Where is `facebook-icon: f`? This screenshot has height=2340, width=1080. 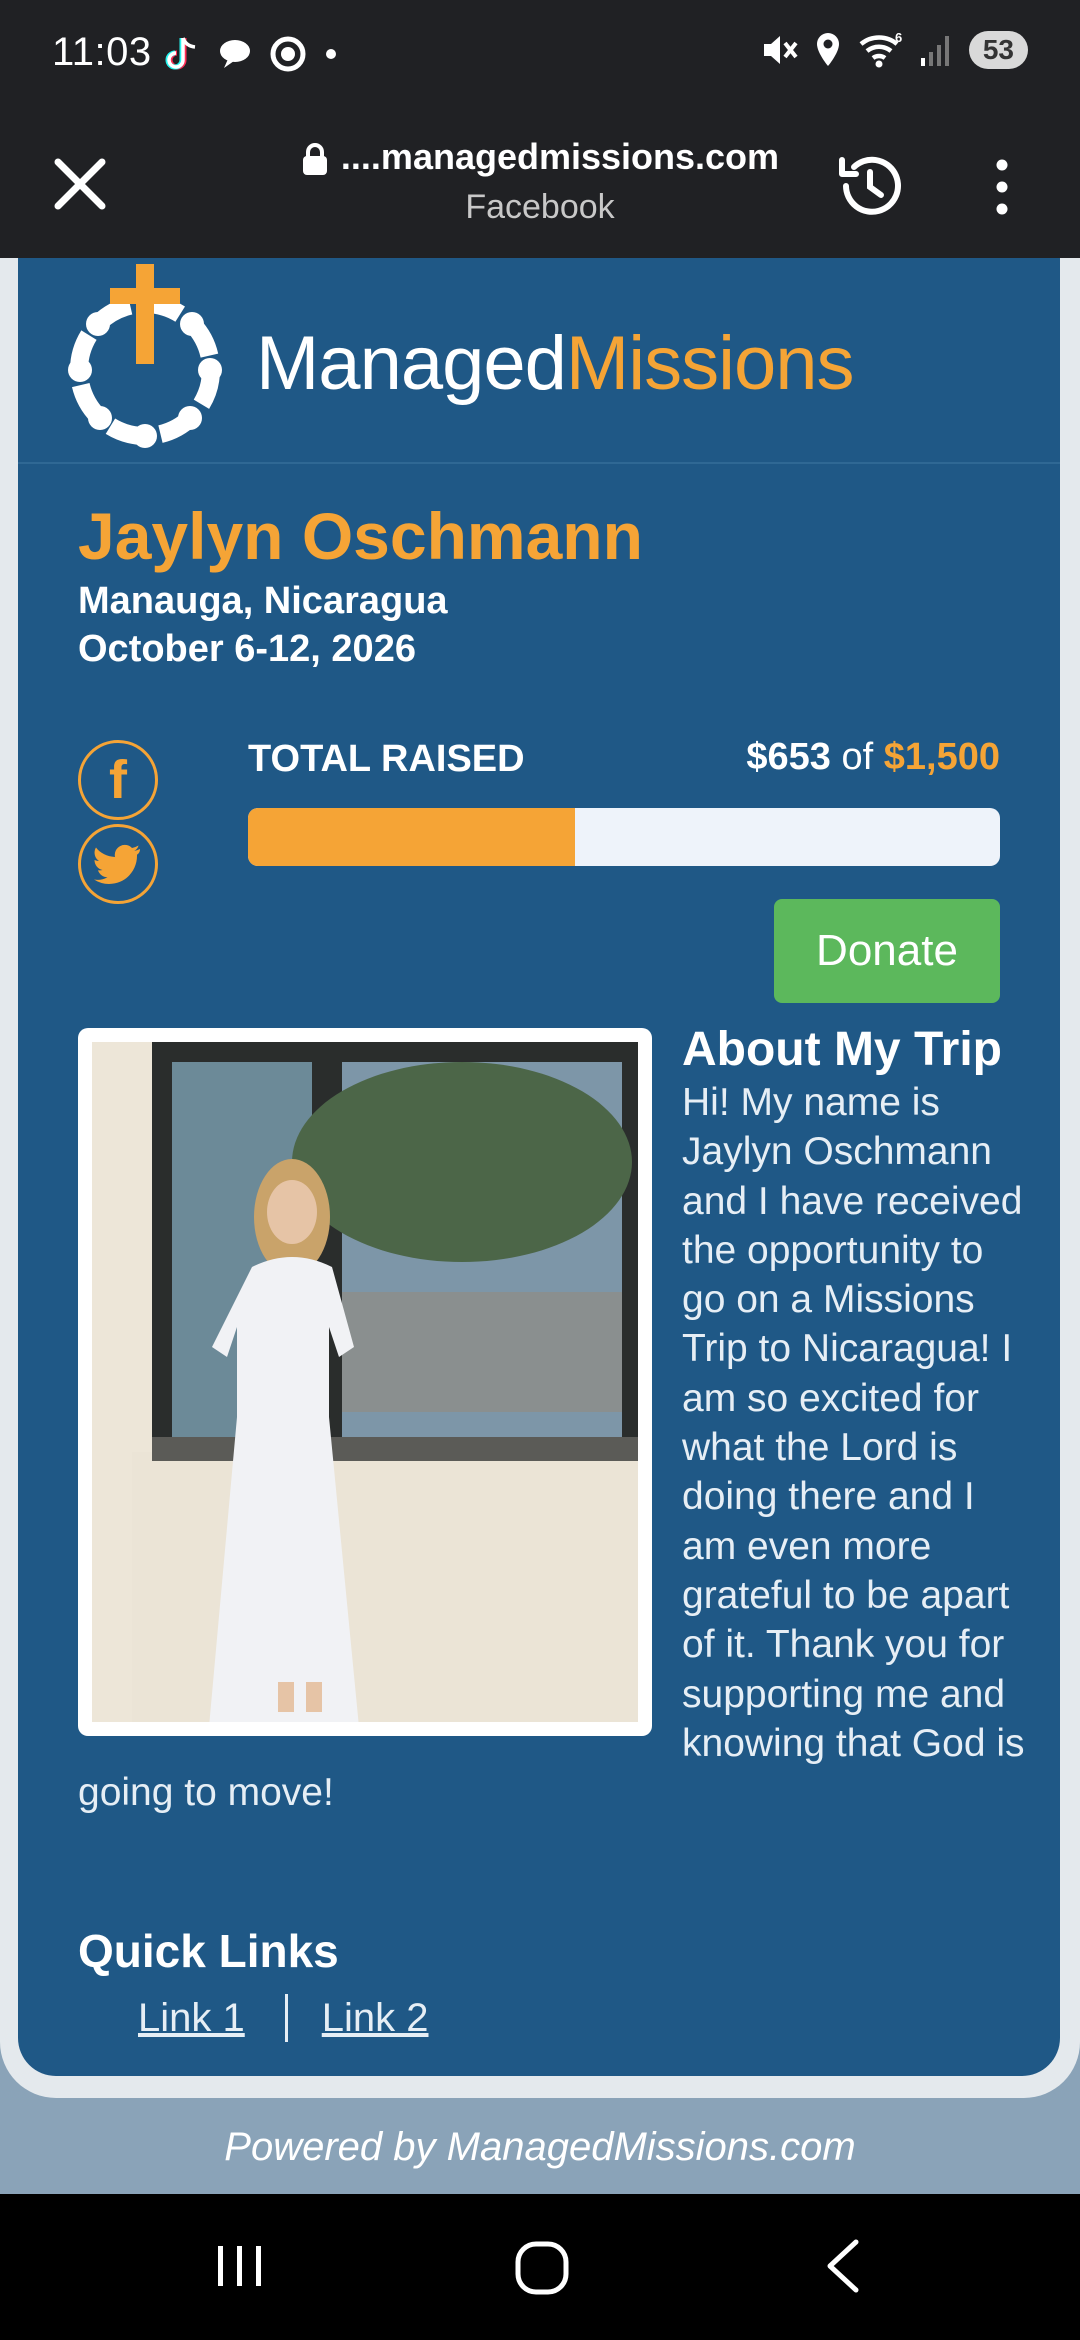 facebook-icon: f is located at coordinates (118, 780).